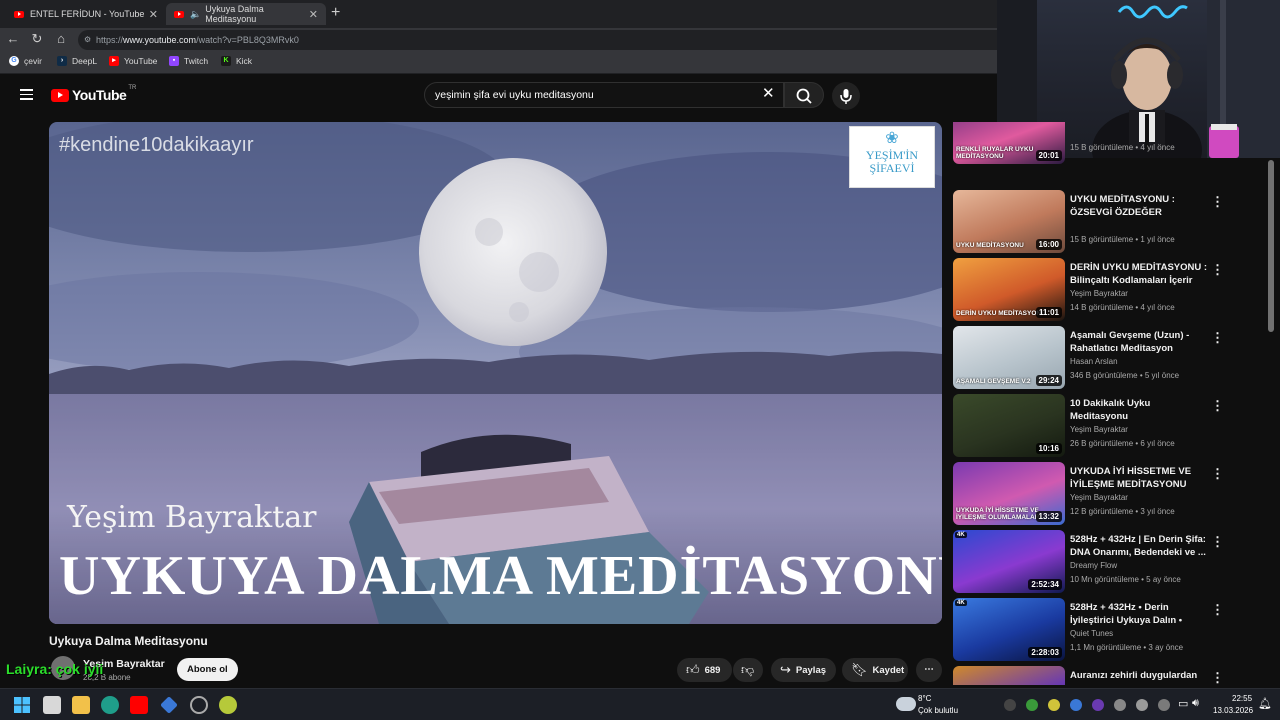  What do you see at coordinates (26, 96) in the screenshot?
I see `menu-hamburger-icon` at bounding box center [26, 96].